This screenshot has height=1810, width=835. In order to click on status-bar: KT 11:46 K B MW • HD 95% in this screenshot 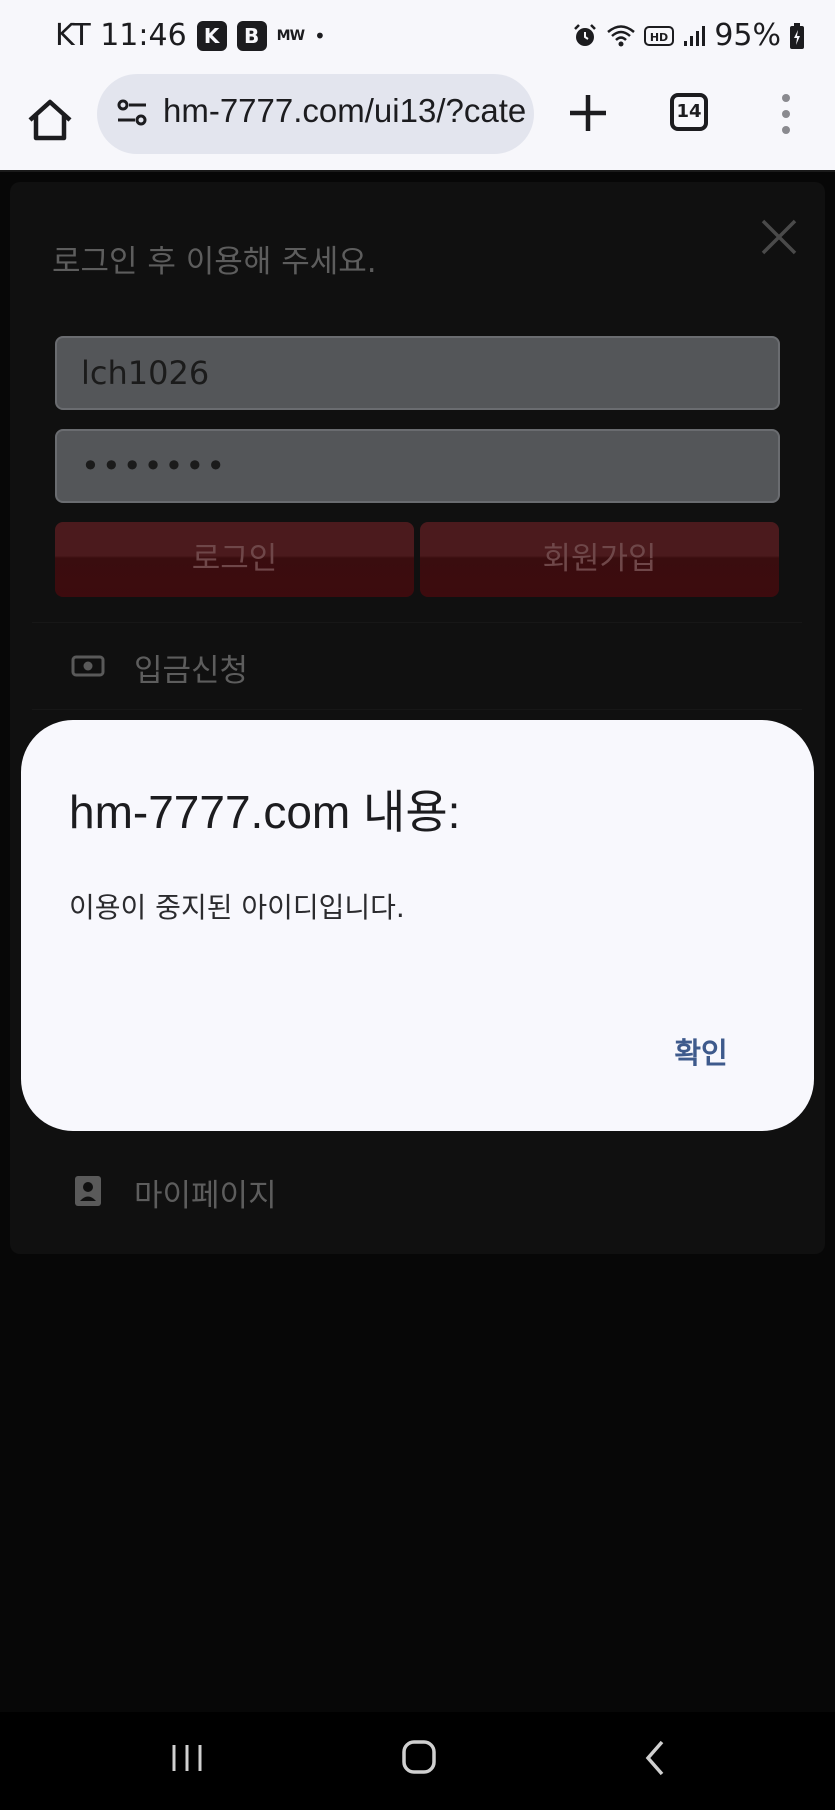, I will do `click(417, 36)`.